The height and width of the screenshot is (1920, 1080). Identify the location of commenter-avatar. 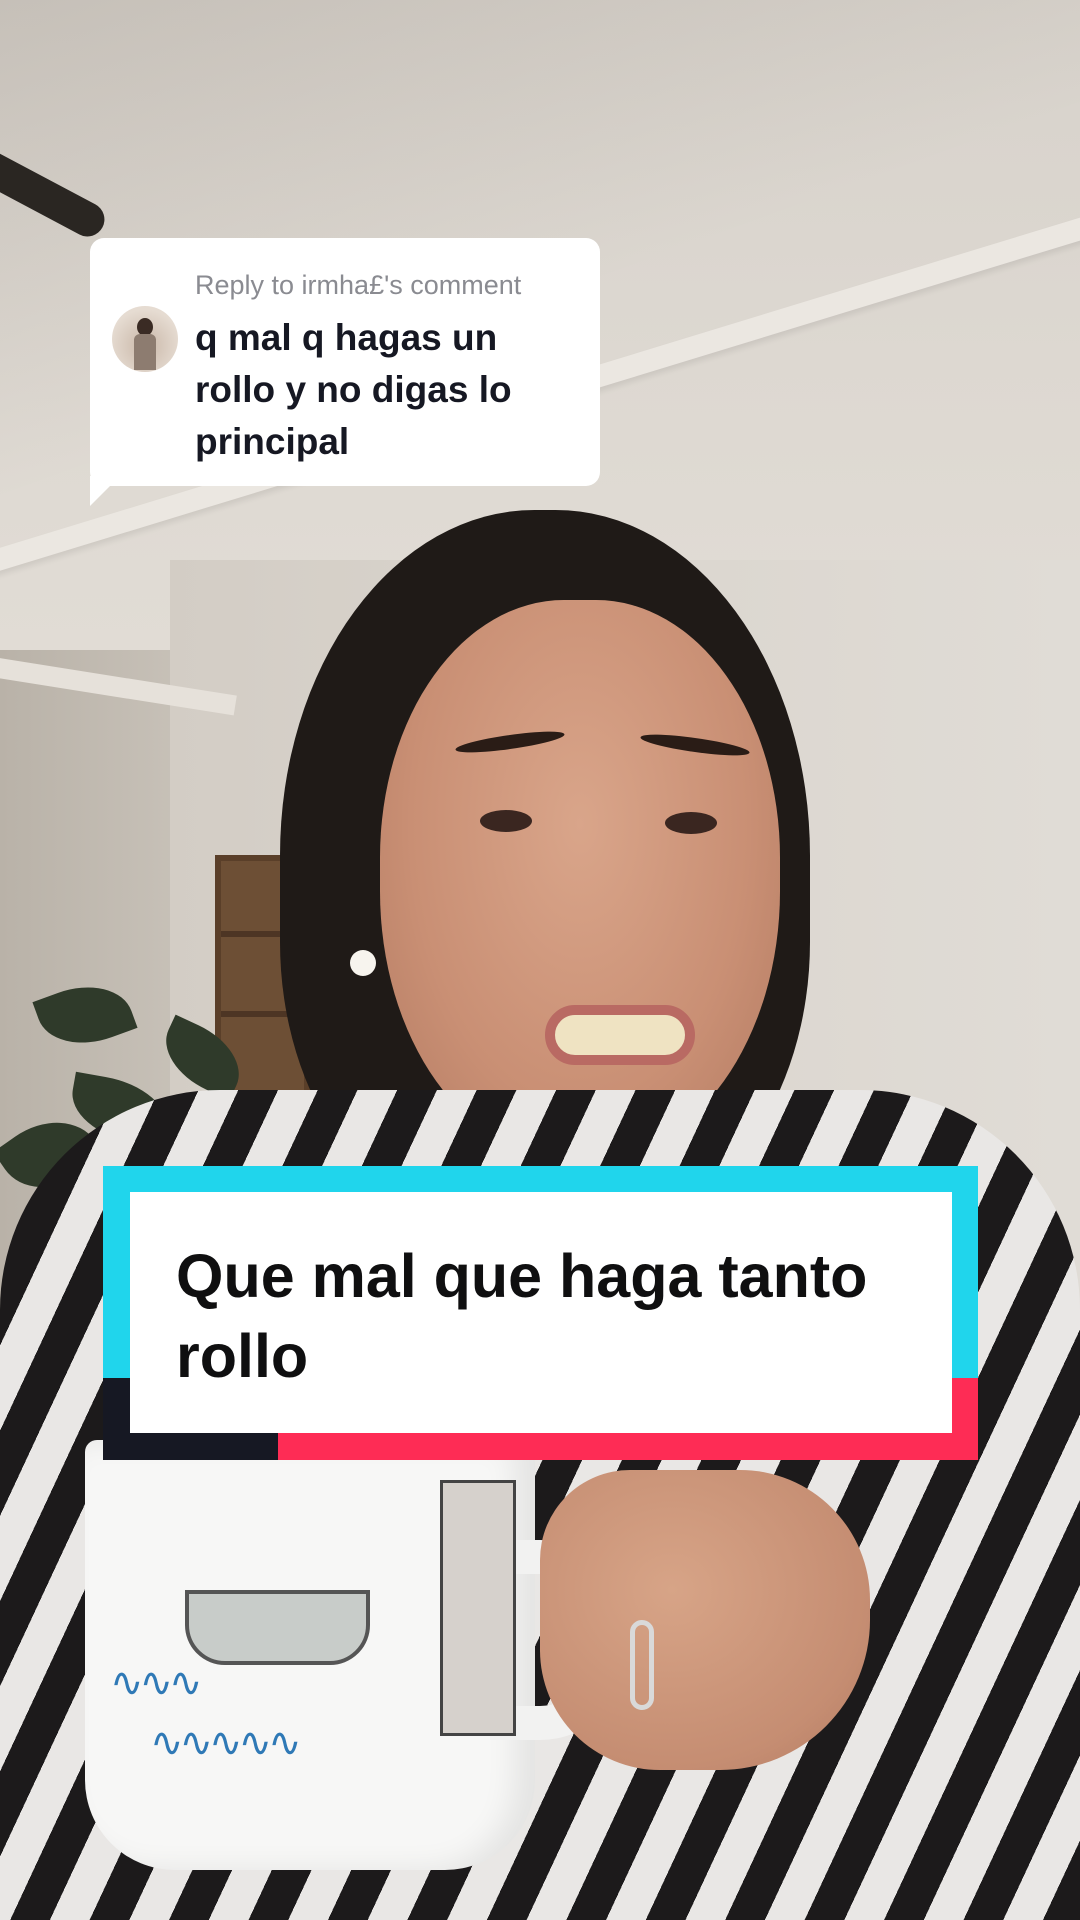
(145, 339).